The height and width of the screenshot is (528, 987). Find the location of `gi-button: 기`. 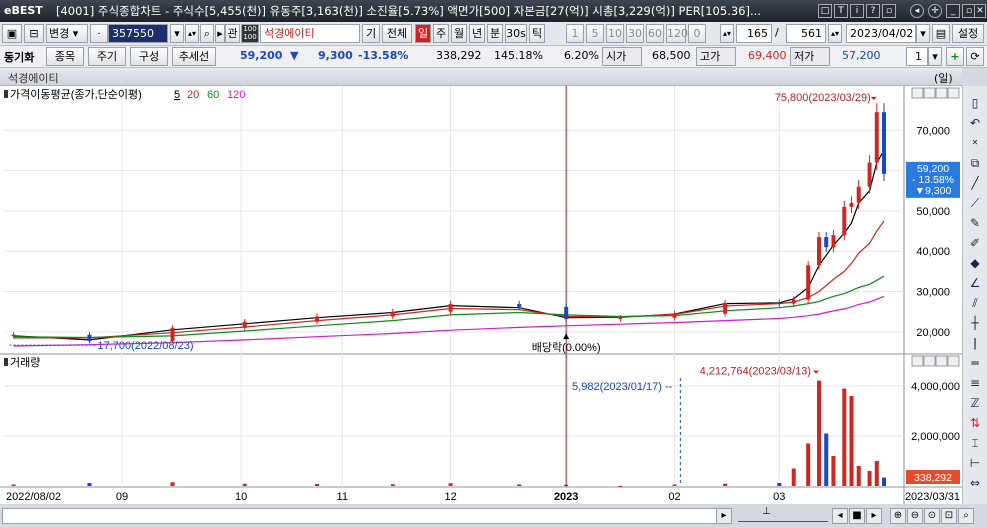

gi-button: 기 is located at coordinates (371, 33).